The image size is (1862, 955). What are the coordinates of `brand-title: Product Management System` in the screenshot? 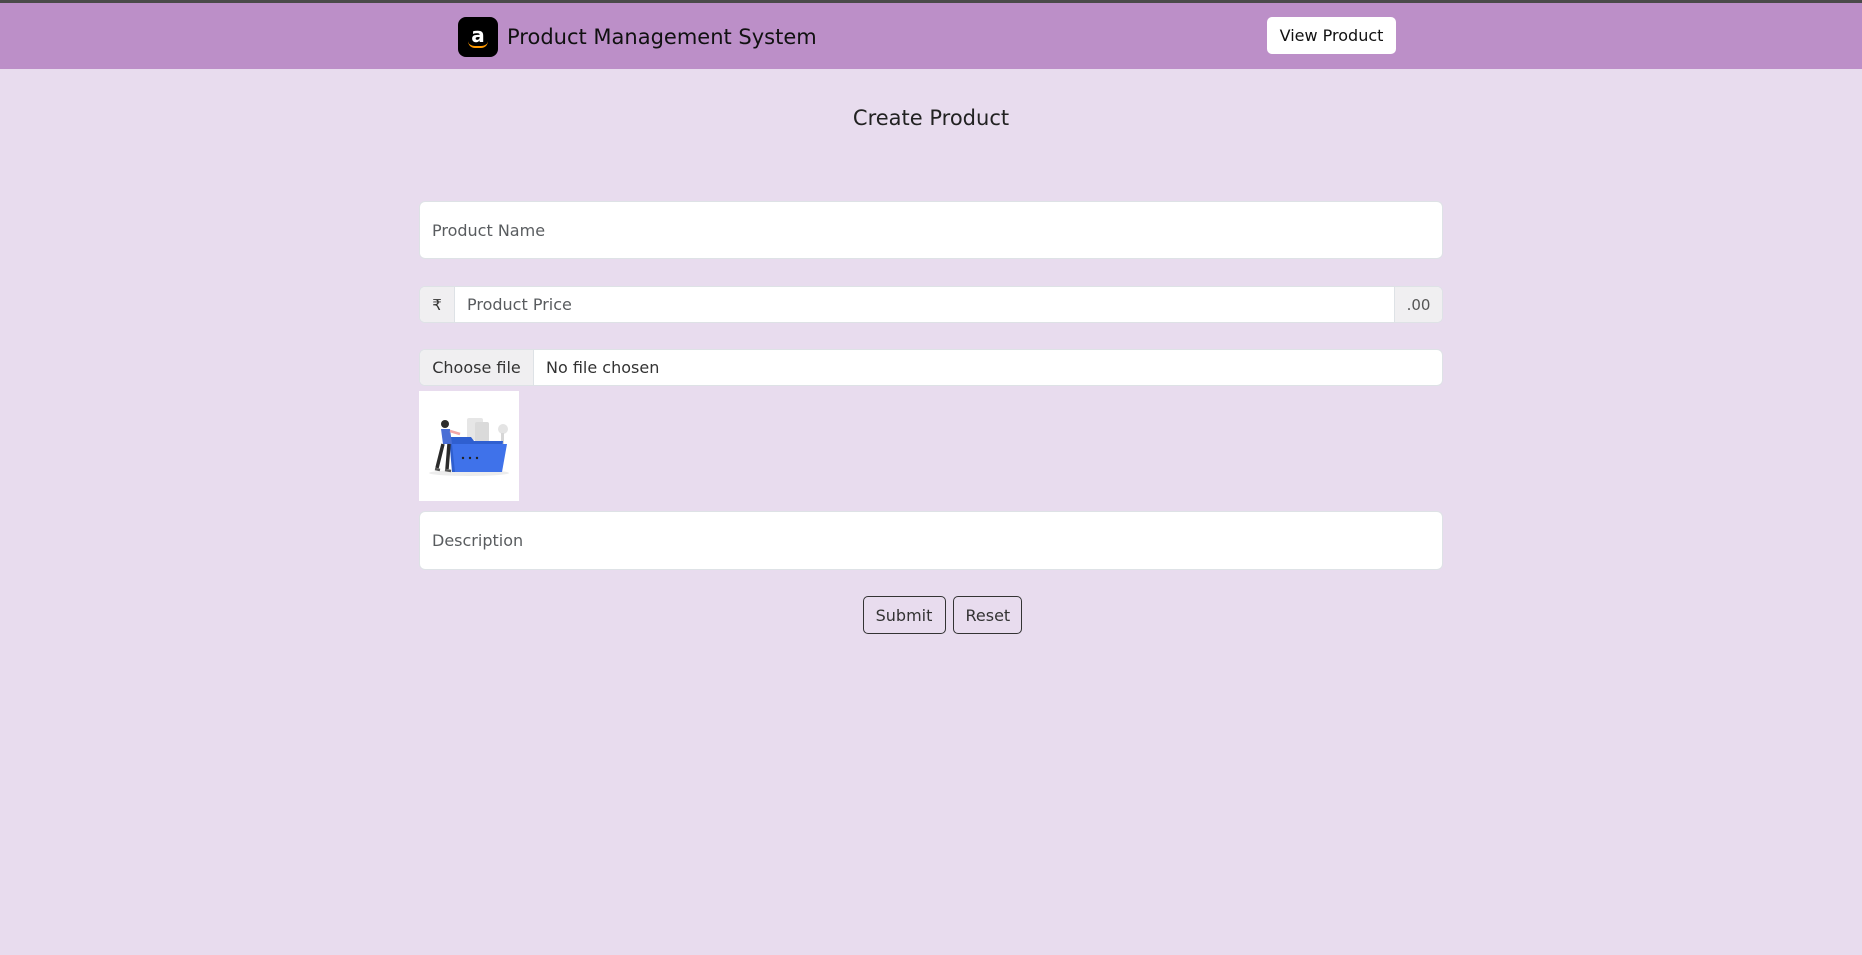 It's located at (662, 37).